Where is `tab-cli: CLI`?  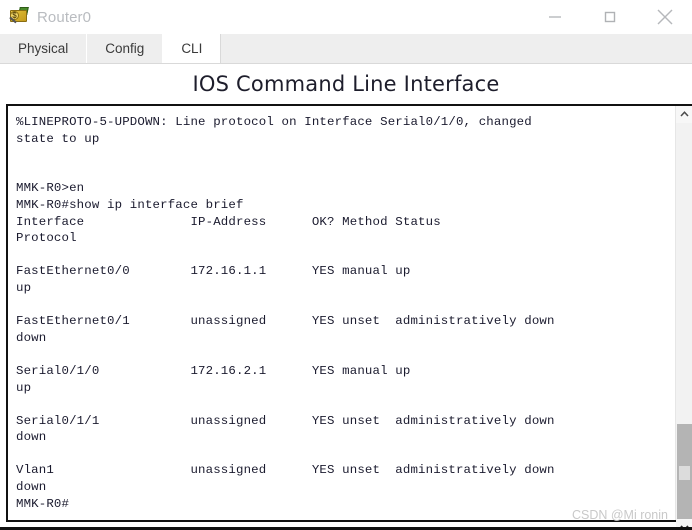 tab-cli: CLI is located at coordinates (192, 48).